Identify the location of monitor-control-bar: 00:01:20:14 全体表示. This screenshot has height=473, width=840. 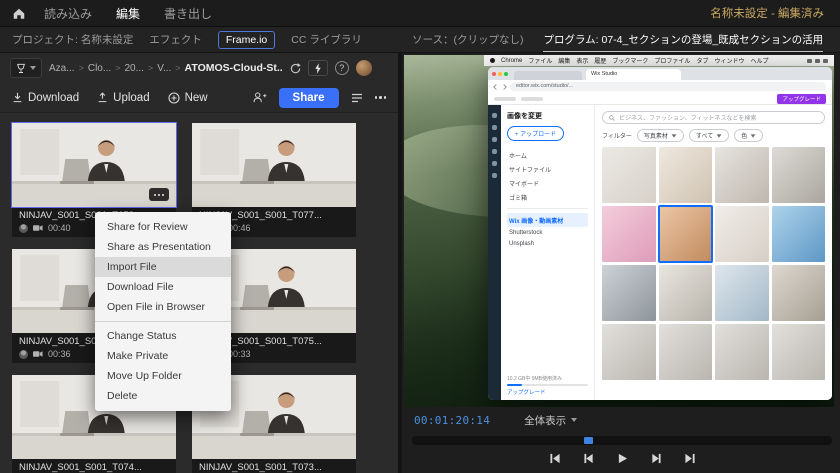
(622, 420).